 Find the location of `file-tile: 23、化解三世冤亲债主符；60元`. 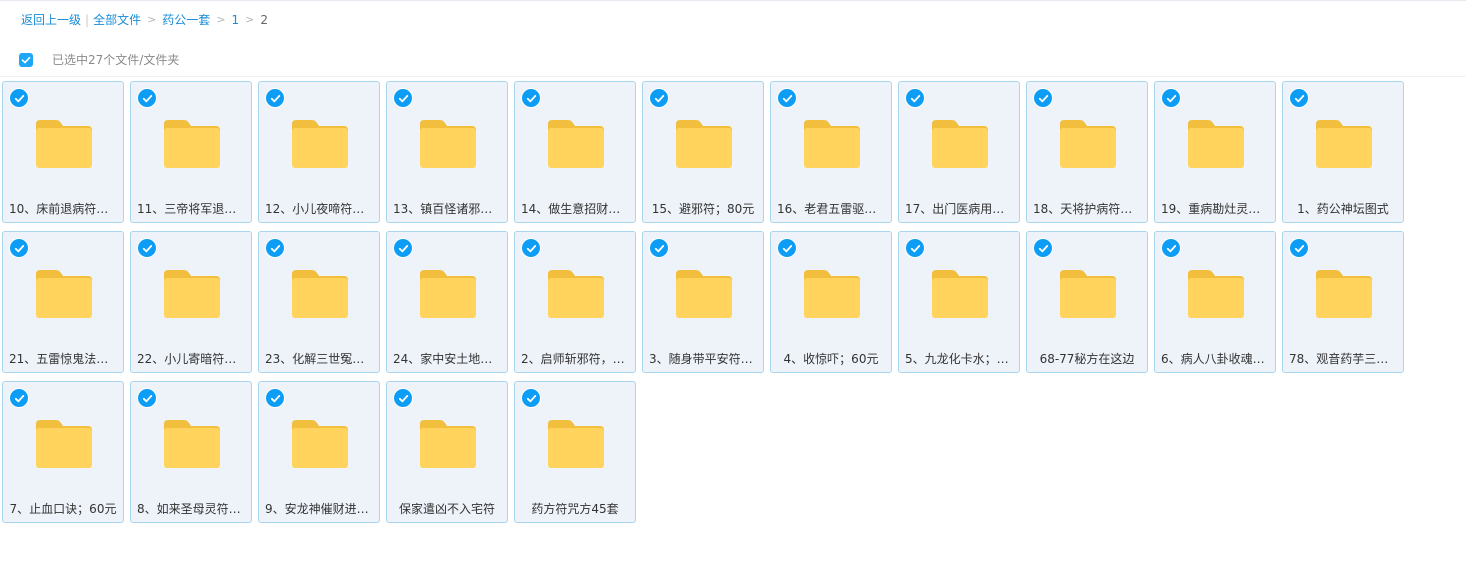

file-tile: 23、化解三世冤亲债主符；60元 is located at coordinates (319, 302).